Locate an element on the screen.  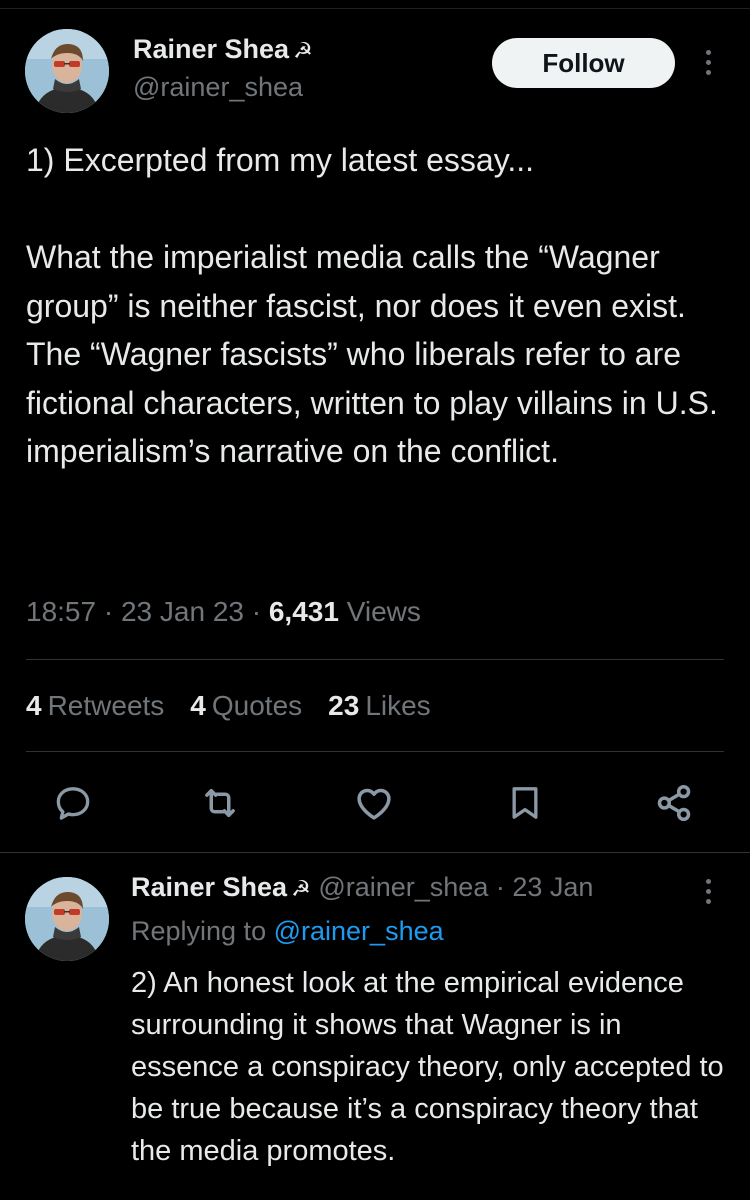
tweet-meta: 18:57 · 23 Jan 23 · 6,431 Views is located at coordinates (223, 611).